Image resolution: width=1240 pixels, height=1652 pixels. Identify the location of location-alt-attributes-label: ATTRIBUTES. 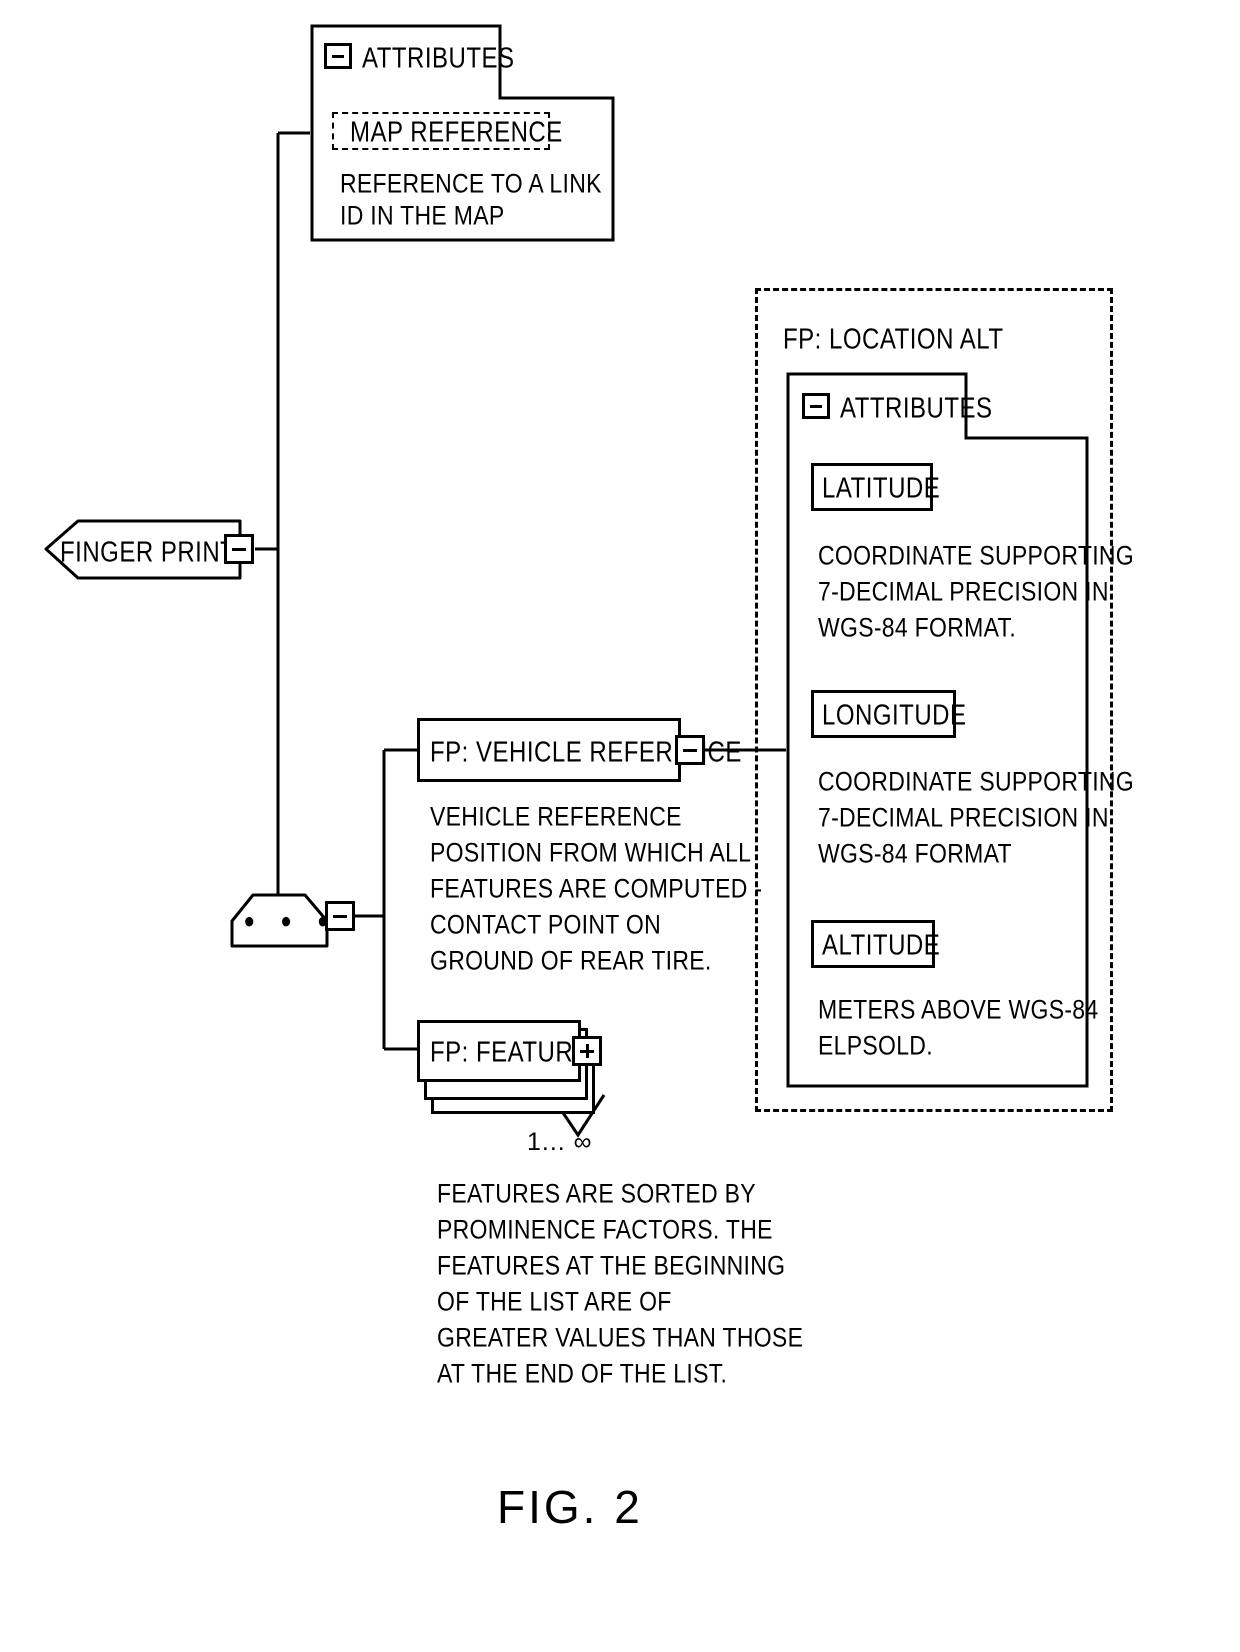
(916, 408).